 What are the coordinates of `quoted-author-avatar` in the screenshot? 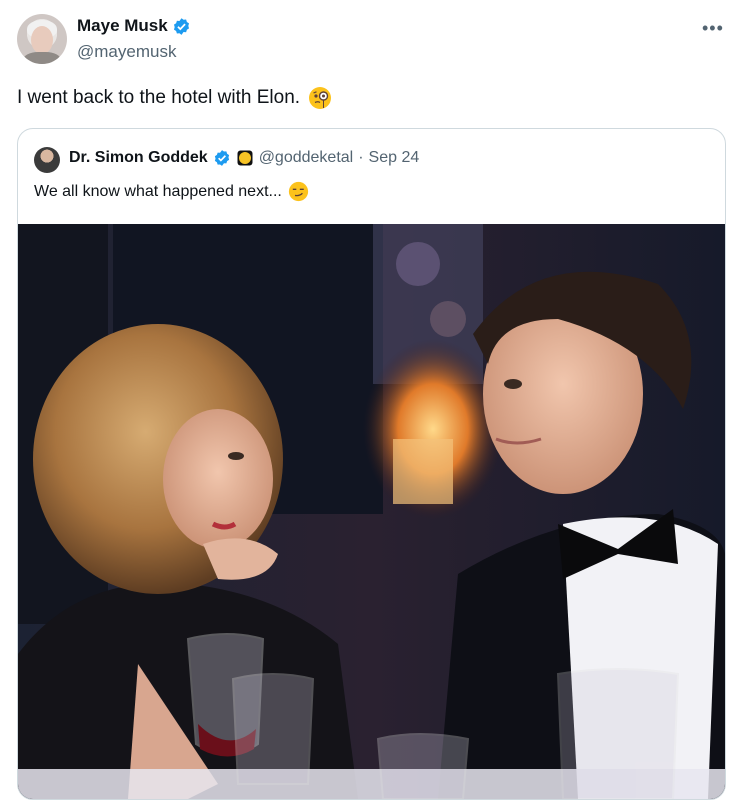 It's located at (47, 160).